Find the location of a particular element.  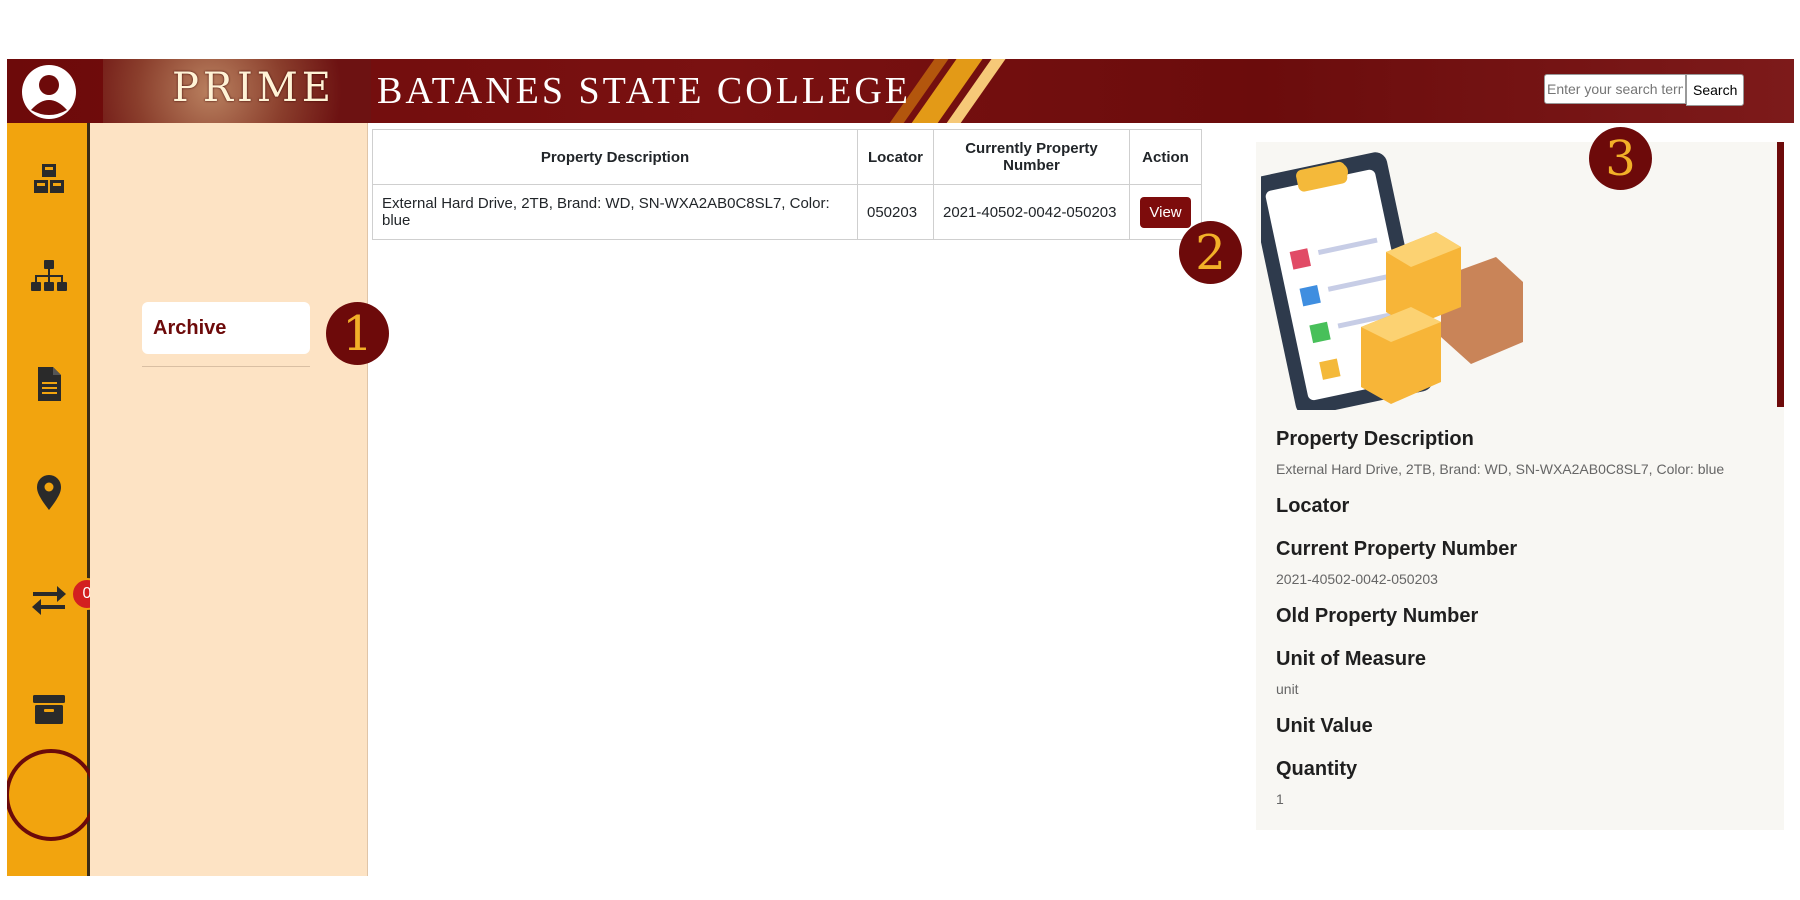

cell-property-number: 2021-40502-0042-050203 is located at coordinates (1031, 212).